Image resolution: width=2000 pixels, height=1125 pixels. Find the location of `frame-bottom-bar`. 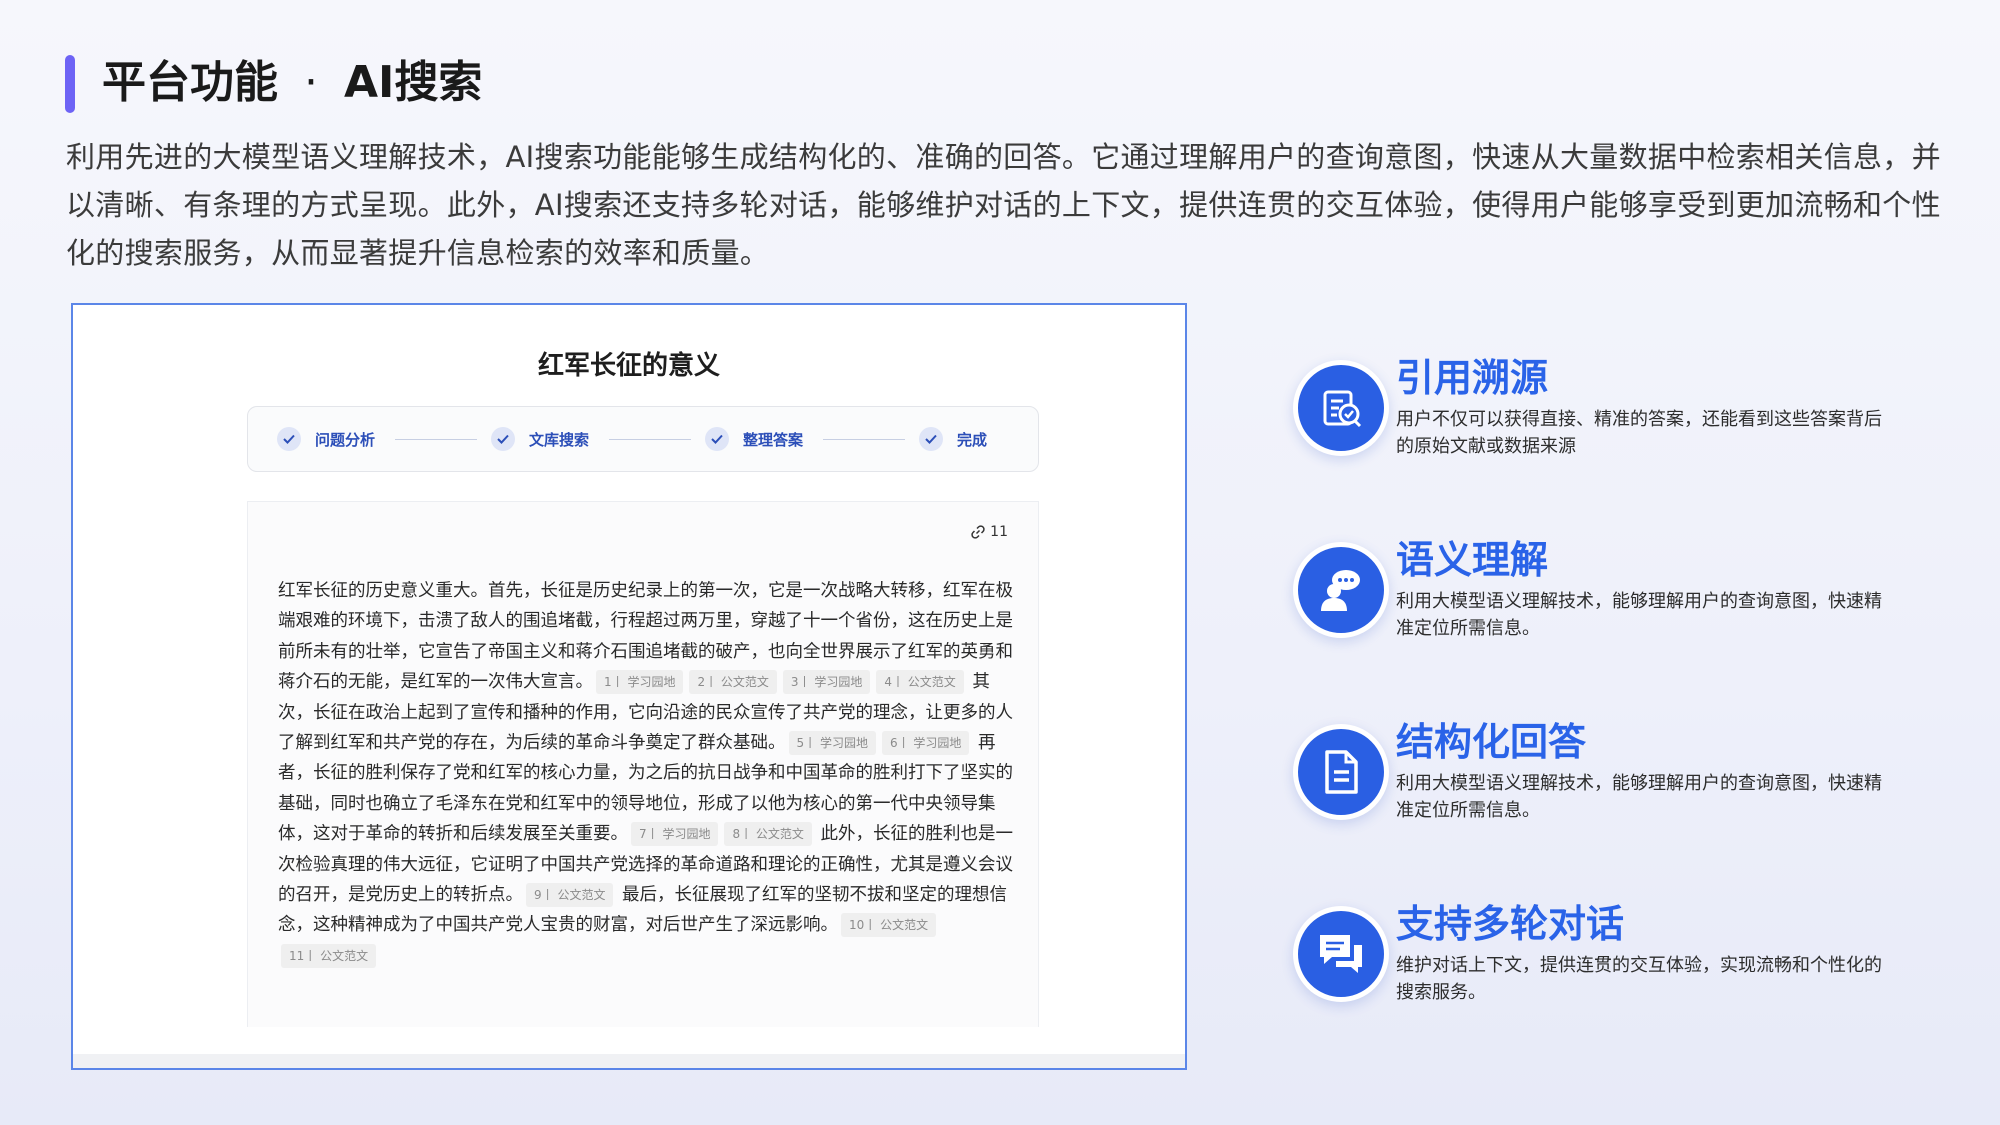

frame-bottom-bar is located at coordinates (629, 1061).